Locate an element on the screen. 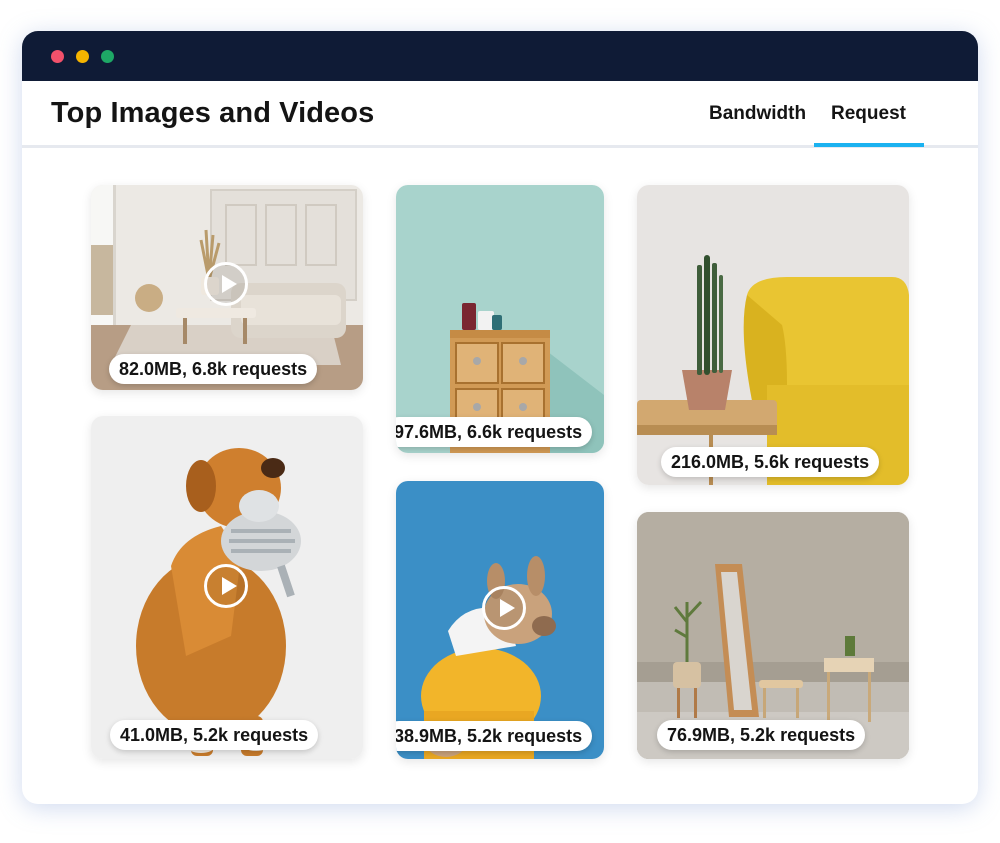 The image size is (1000, 843). page-title: Top Images and Videos is located at coordinates (213, 113).